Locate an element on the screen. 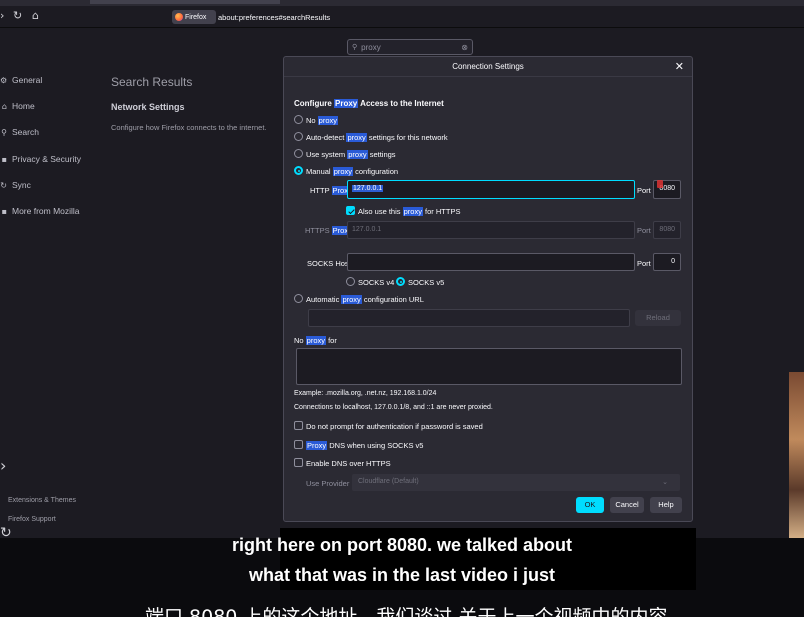 Image resolution: width=804 pixels, height=617 pixels. subtitle-chinese: 端口 8080 上的这个地址，我们谈过 关于上一个视频中的内容 is located at coordinates (406, 611).